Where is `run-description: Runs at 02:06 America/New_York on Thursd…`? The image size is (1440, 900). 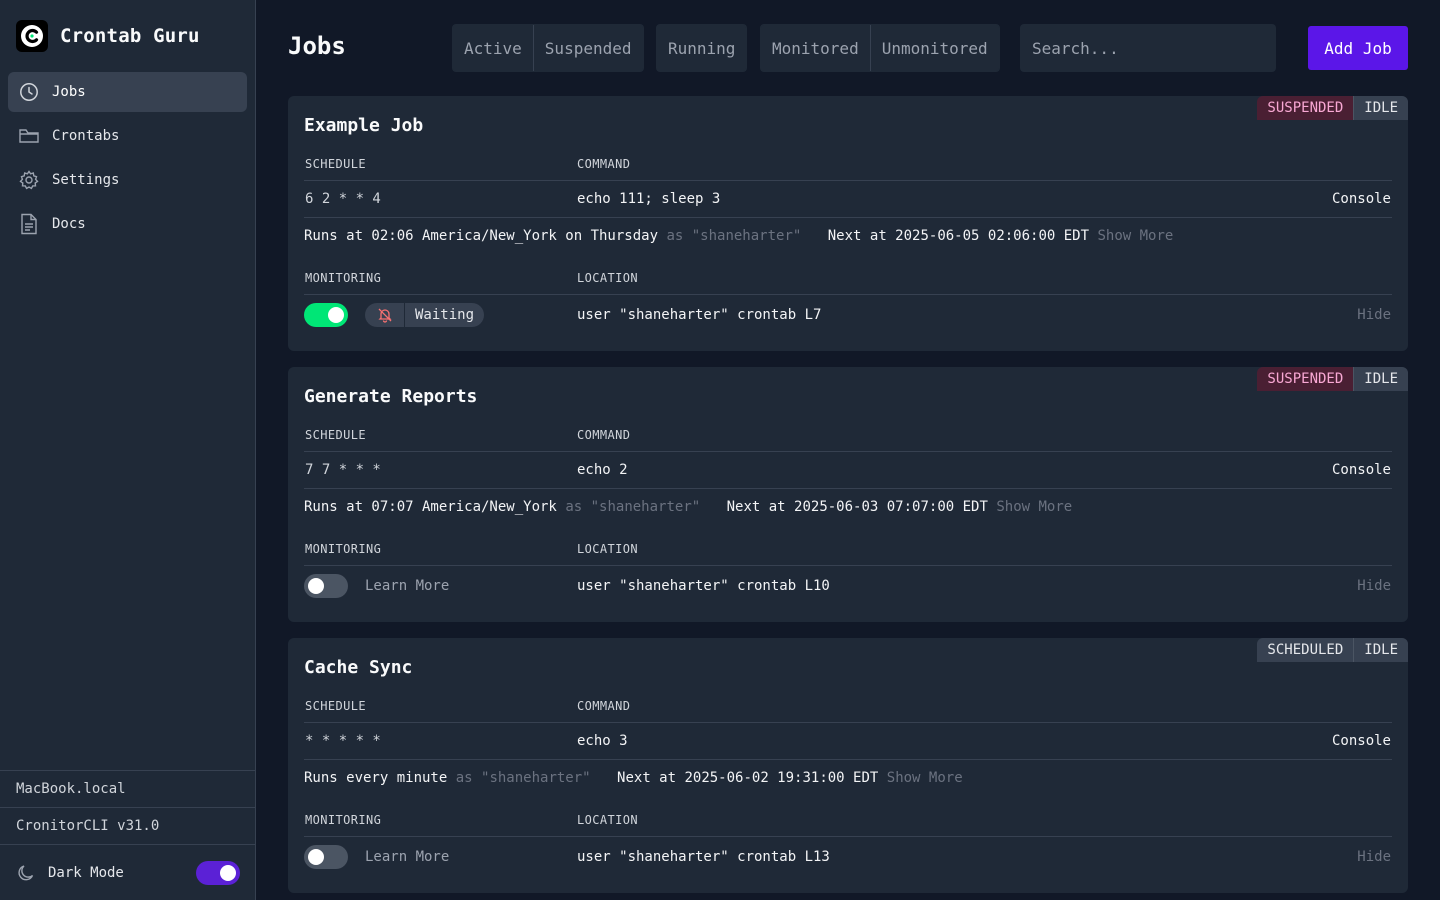
run-description: Runs at 02:06 America/New_York on Thursd… is located at coordinates (738, 236).